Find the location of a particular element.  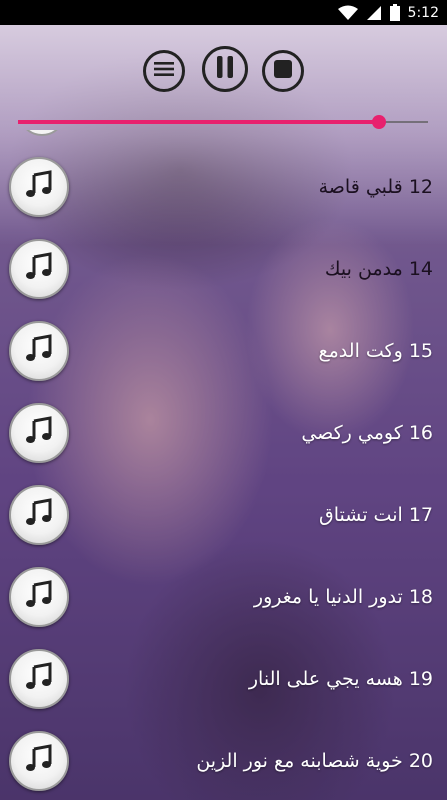

track-row: 15 وكت الدمع is located at coordinates (223, 351).